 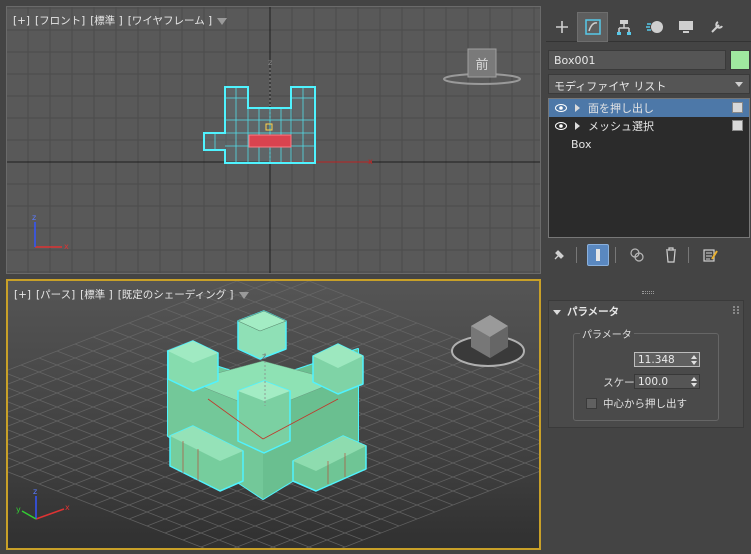 What do you see at coordinates (60, 21) in the screenshot?
I see `viewport-view-menu: [フロント]` at bounding box center [60, 21].